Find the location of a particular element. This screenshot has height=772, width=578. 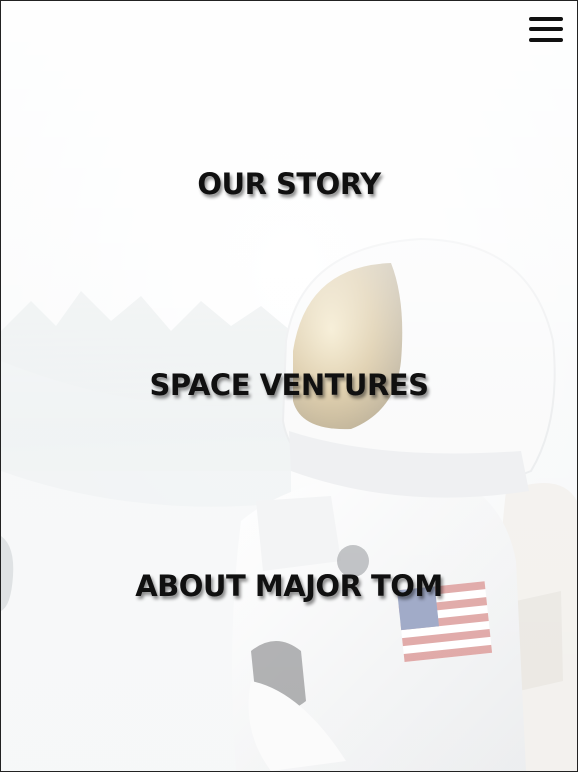

hamburger-menu-icon is located at coordinates (546, 30).